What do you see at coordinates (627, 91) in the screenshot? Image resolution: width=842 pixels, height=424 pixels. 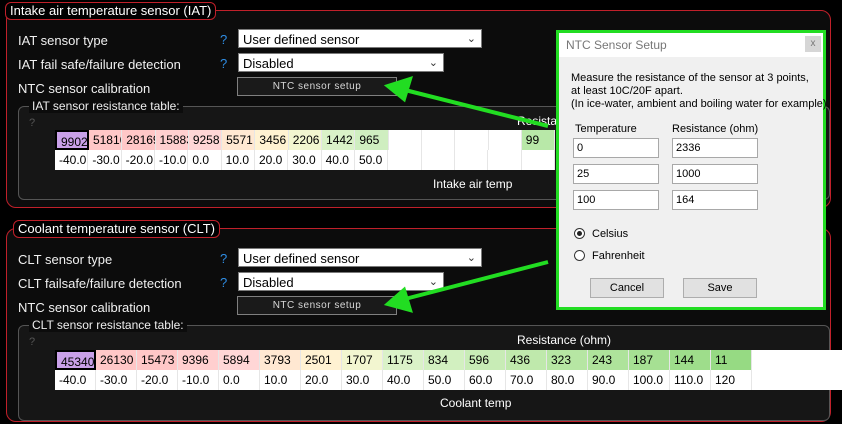 I see `dialog-instruction-2: at least 10C/20F apart.` at bounding box center [627, 91].